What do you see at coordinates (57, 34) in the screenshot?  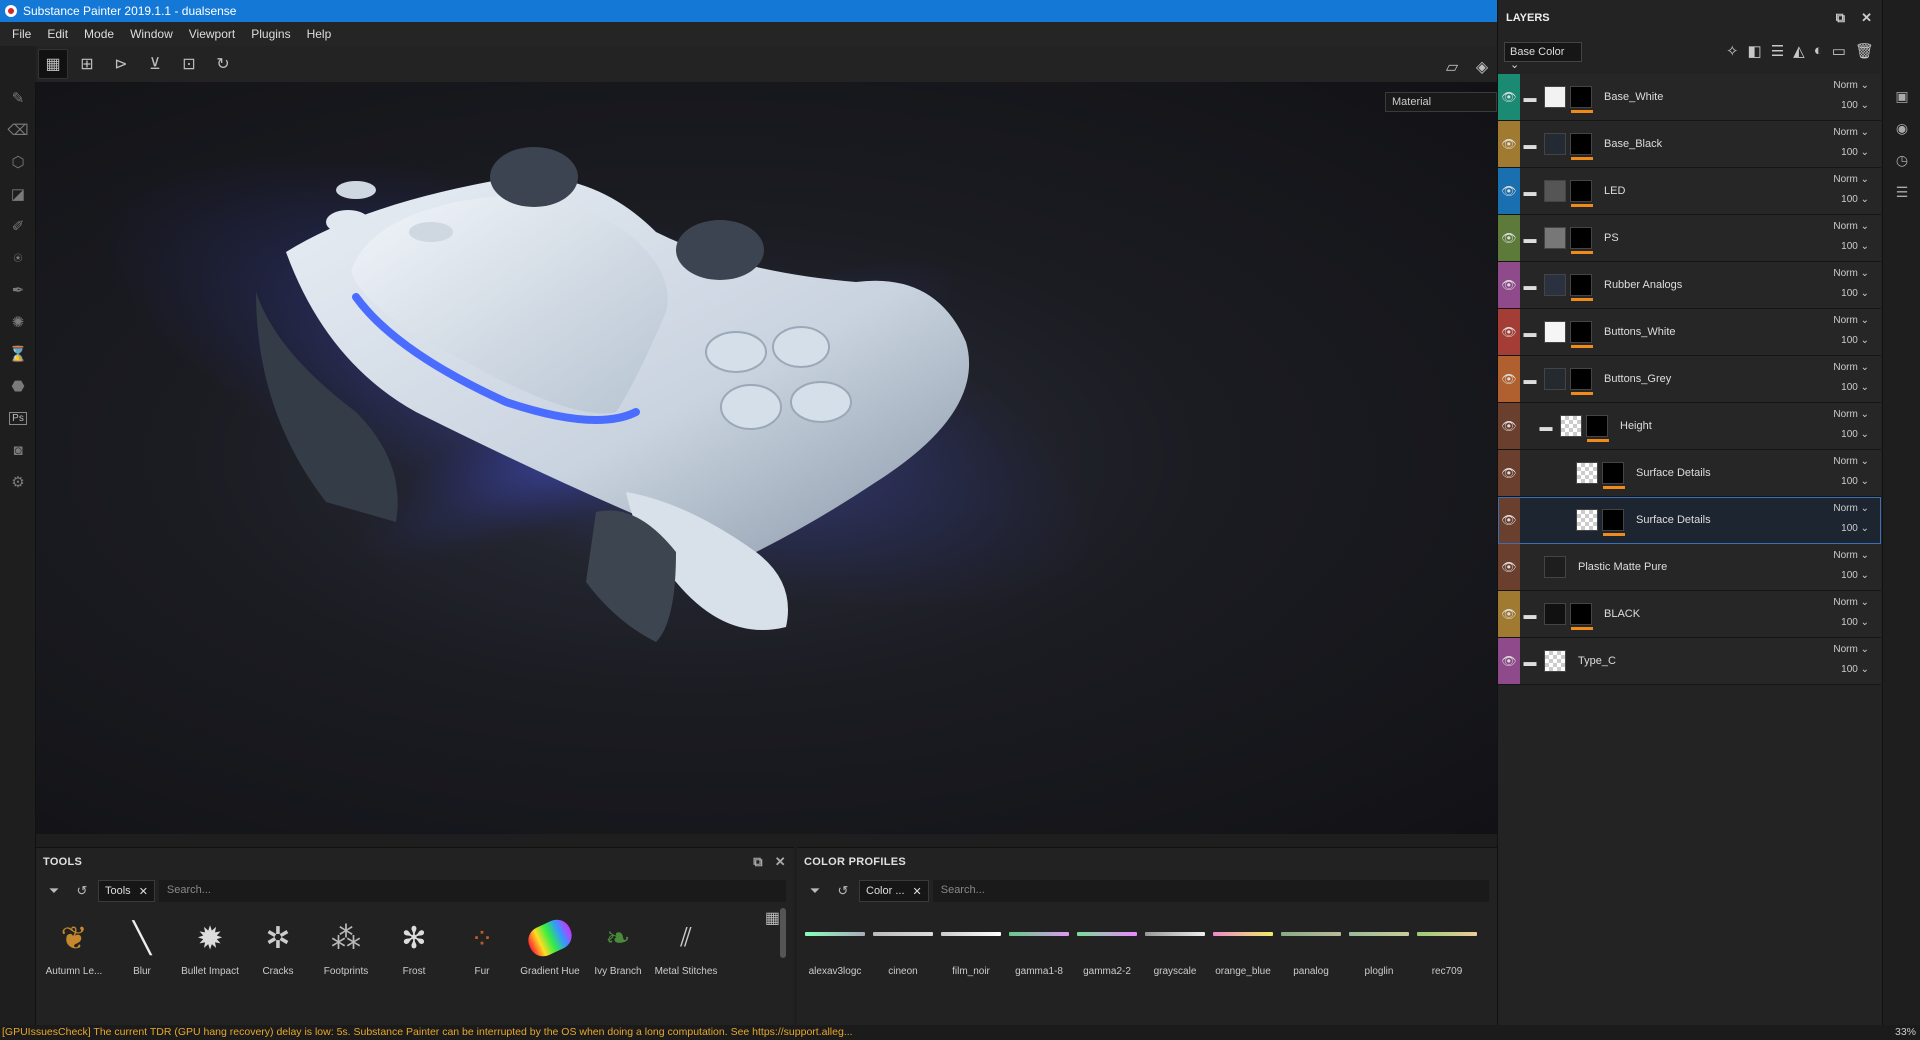 I see `menu-edit: Edit` at bounding box center [57, 34].